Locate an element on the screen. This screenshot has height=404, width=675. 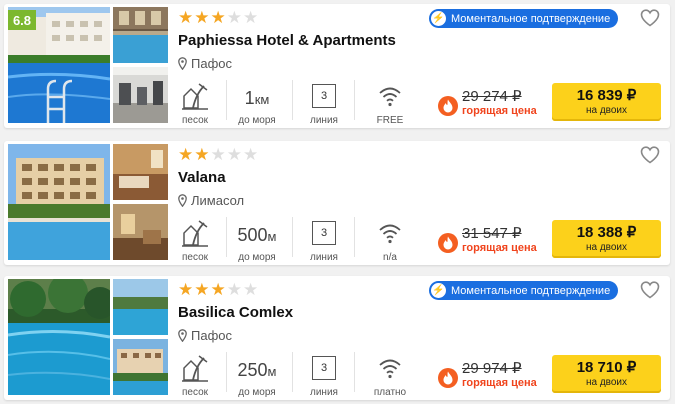
distance-to-sea: 1км до моря is located at coordinates (257, 104).